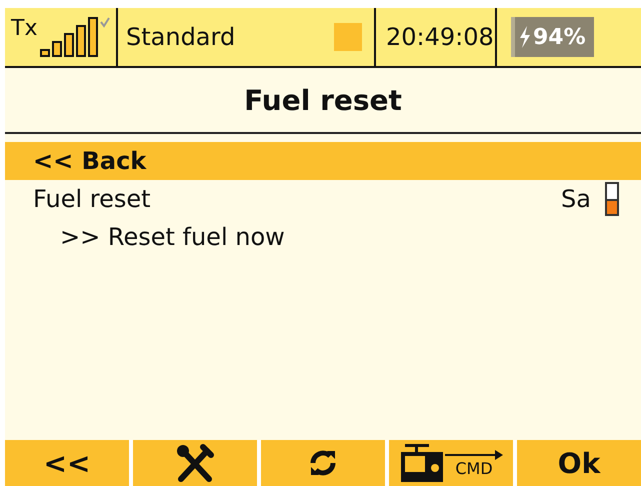 This screenshot has width=641, height=486. Describe the element at coordinates (612, 199) in the screenshot. I see `switch-gauge` at that location.